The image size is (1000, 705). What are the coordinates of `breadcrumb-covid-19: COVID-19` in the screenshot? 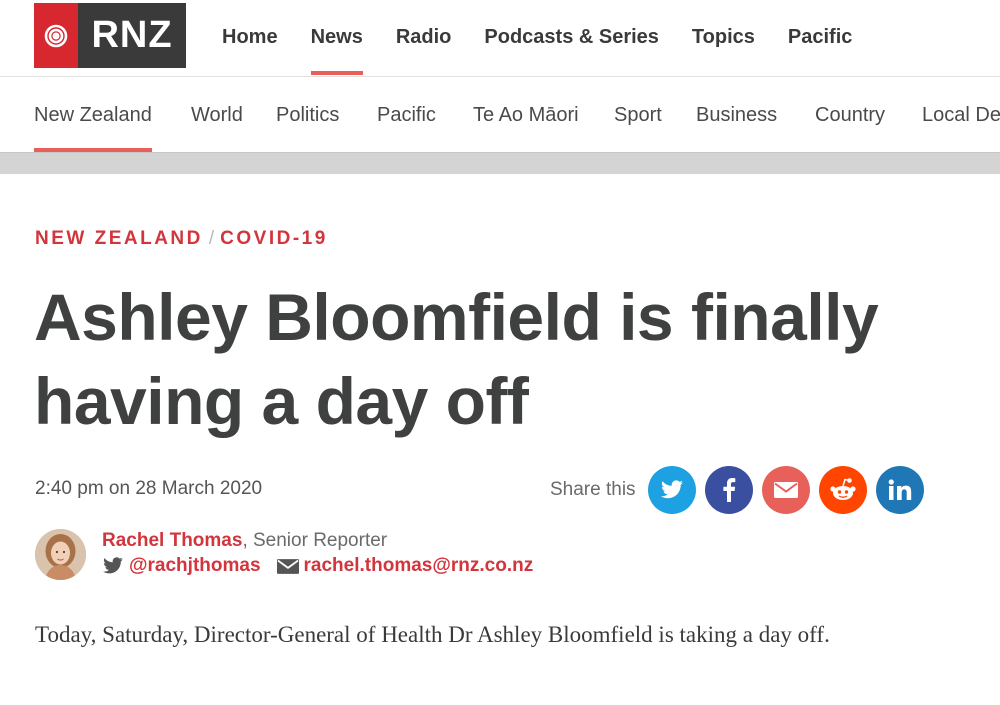 It's located at (274, 238).